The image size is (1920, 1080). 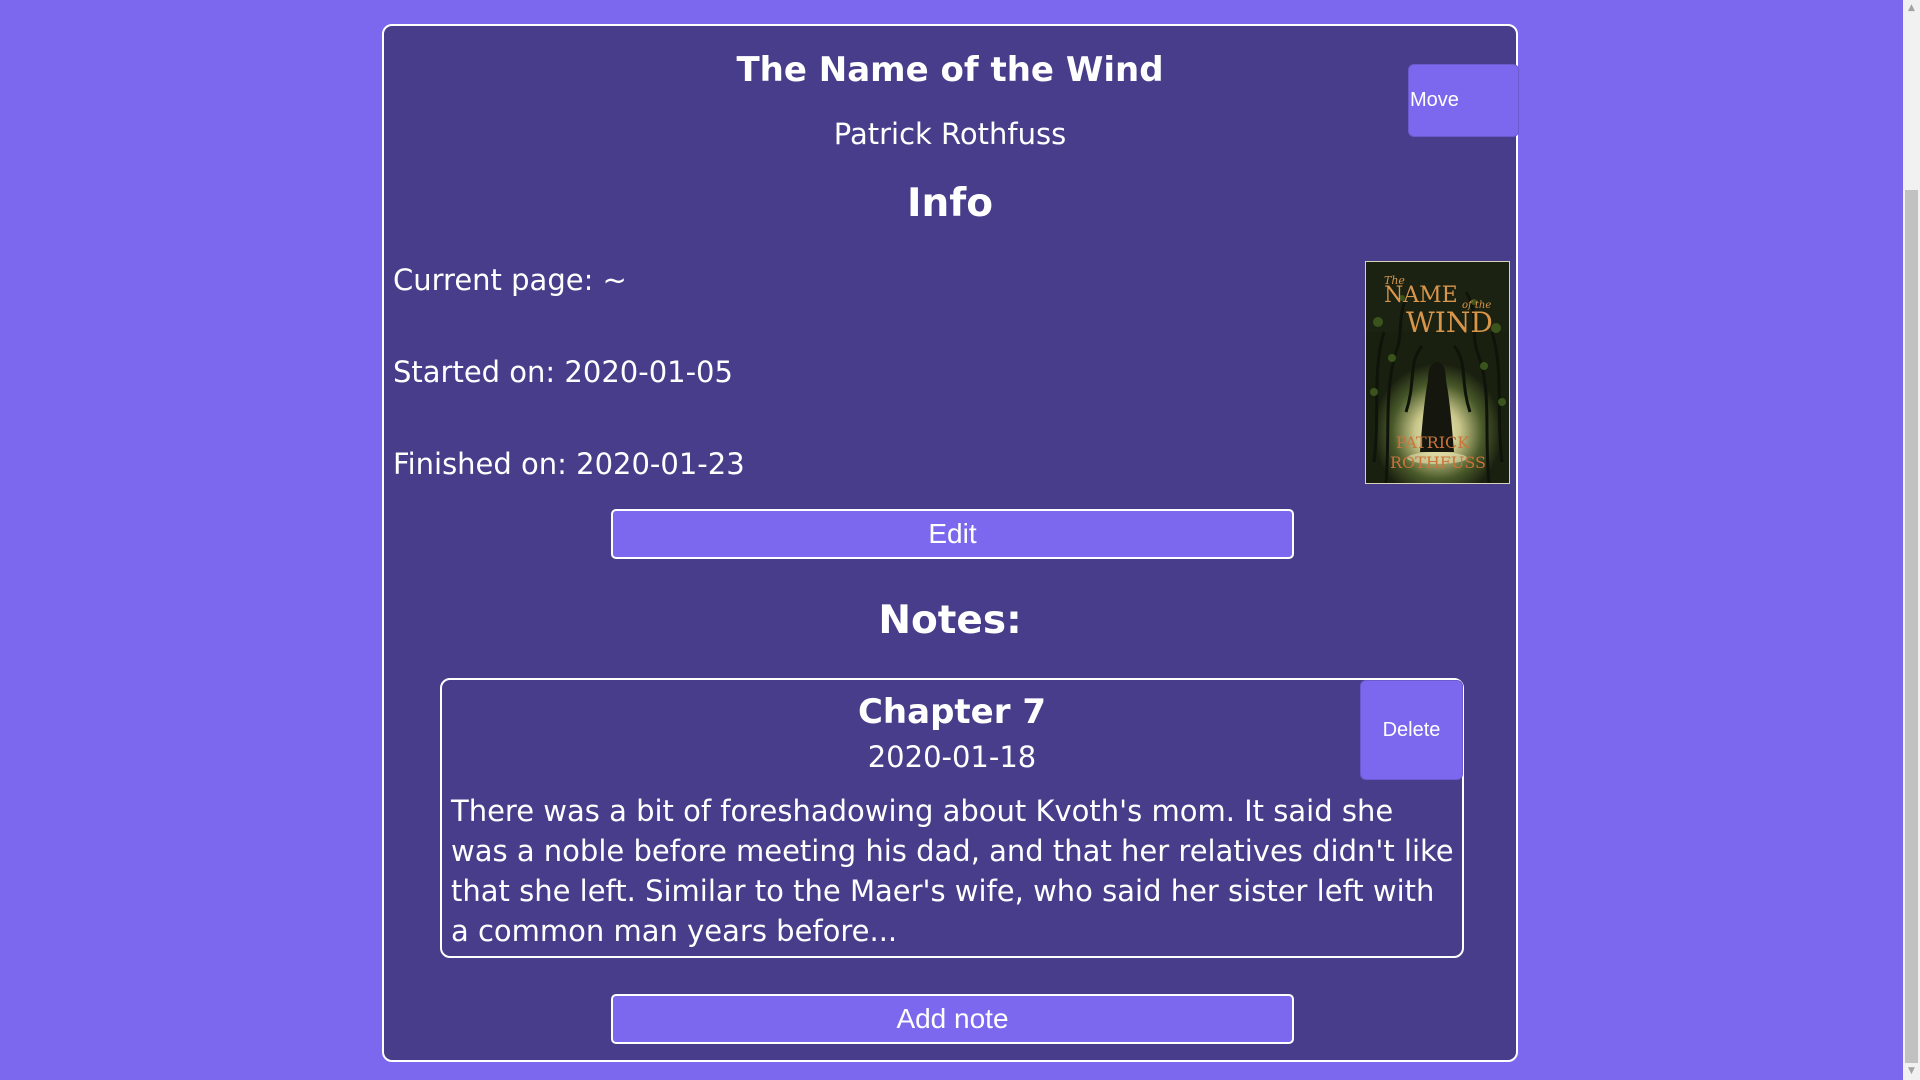 I want to click on current-page-text: Current page: ~, so click(x=510, y=280).